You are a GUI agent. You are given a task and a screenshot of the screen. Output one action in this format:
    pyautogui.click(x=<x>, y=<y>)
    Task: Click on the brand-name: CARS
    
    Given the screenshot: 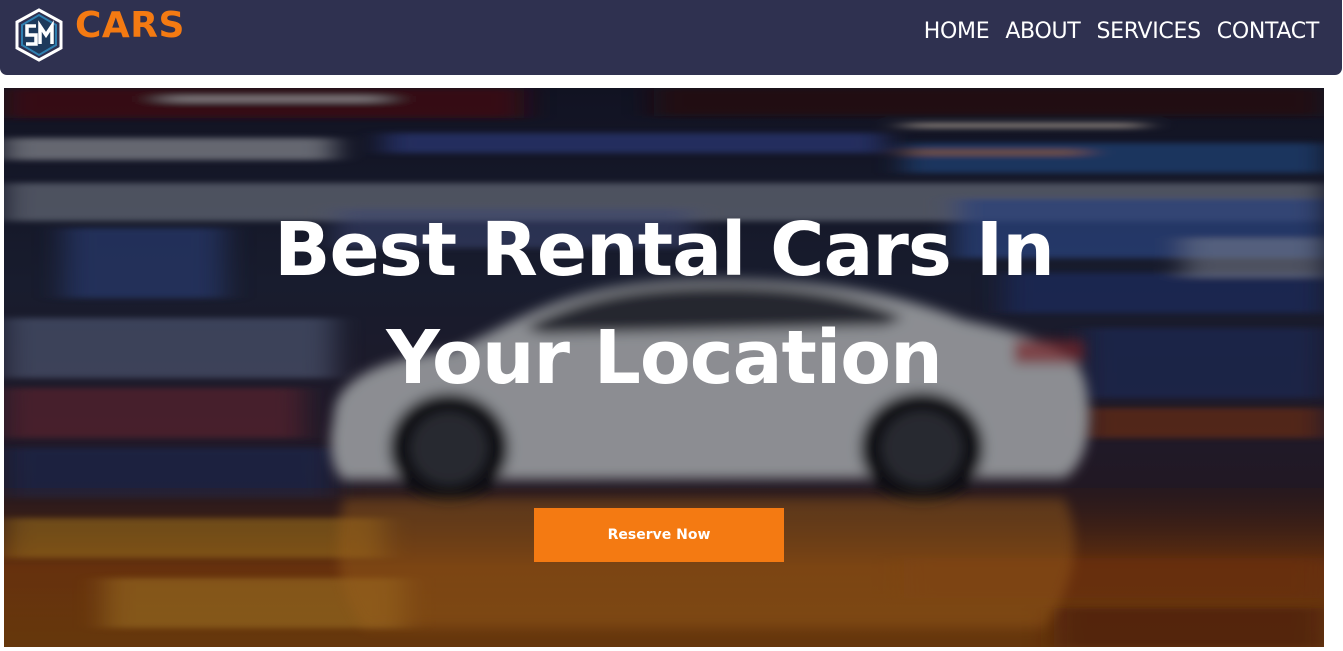 What is the action you would take?
    pyautogui.click(x=130, y=26)
    